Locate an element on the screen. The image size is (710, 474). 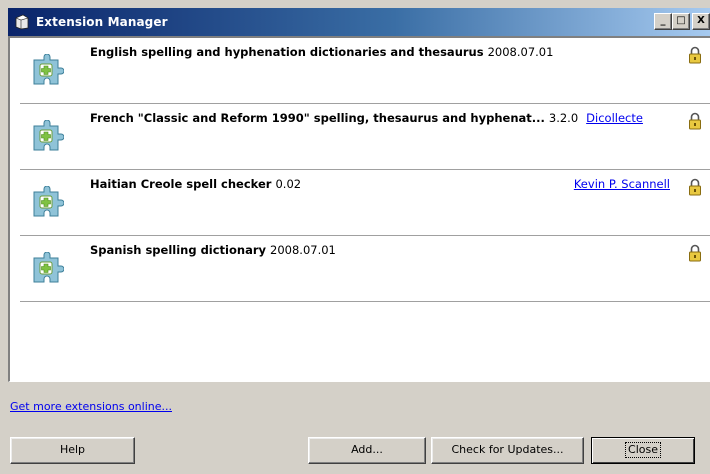
help-button: Help is located at coordinates (72, 450).